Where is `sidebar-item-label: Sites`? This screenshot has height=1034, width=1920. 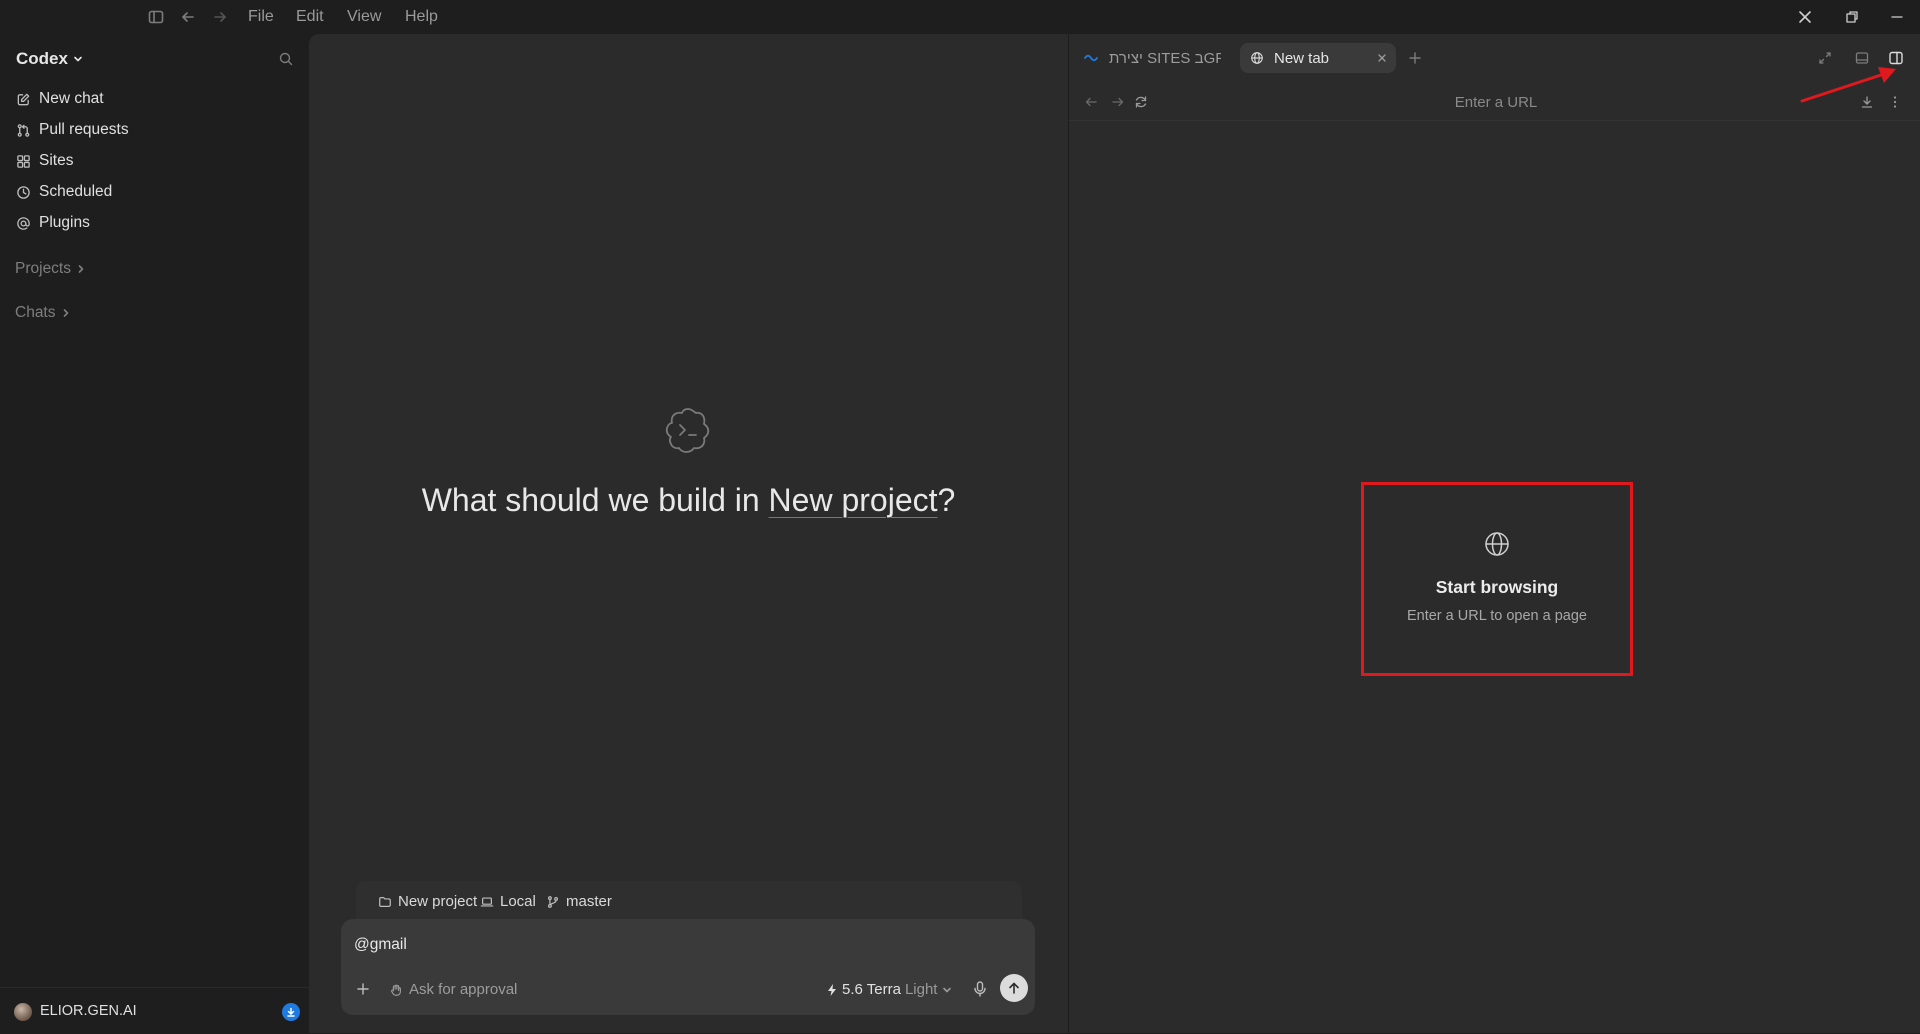
sidebar-item-label: Sites is located at coordinates (56, 160).